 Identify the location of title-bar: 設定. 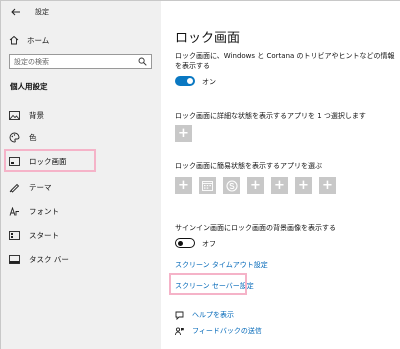
(81, 12).